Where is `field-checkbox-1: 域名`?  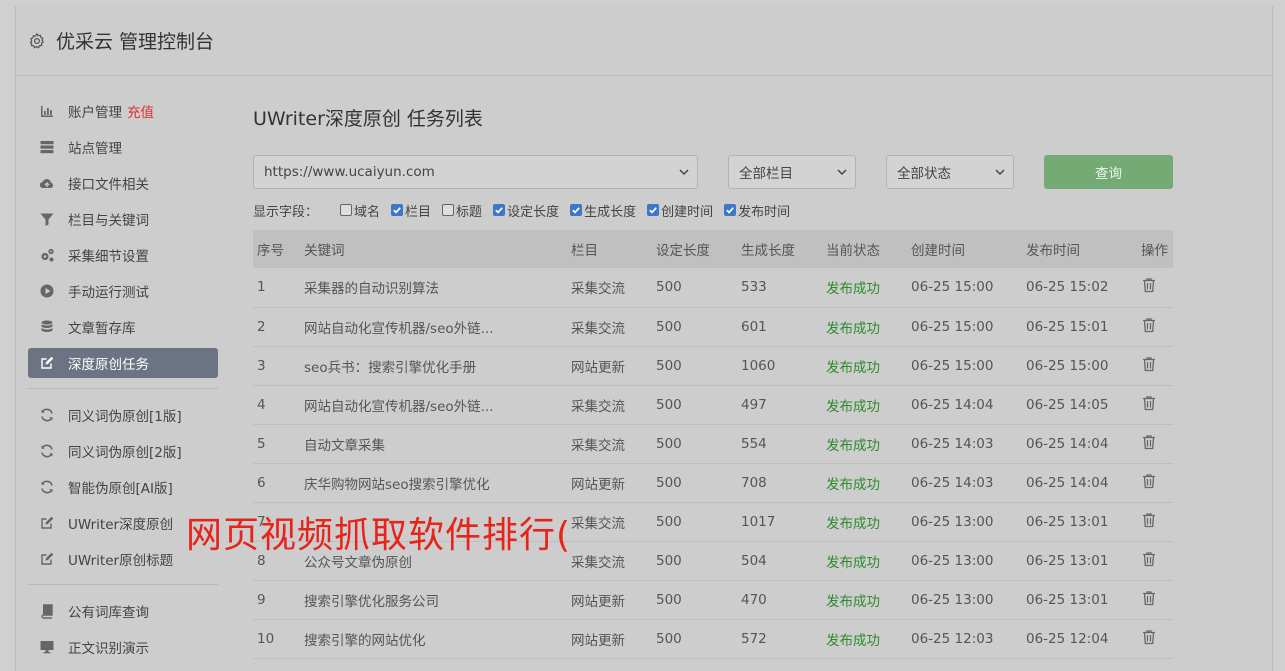
field-checkbox-1: 域名 is located at coordinates (360, 210).